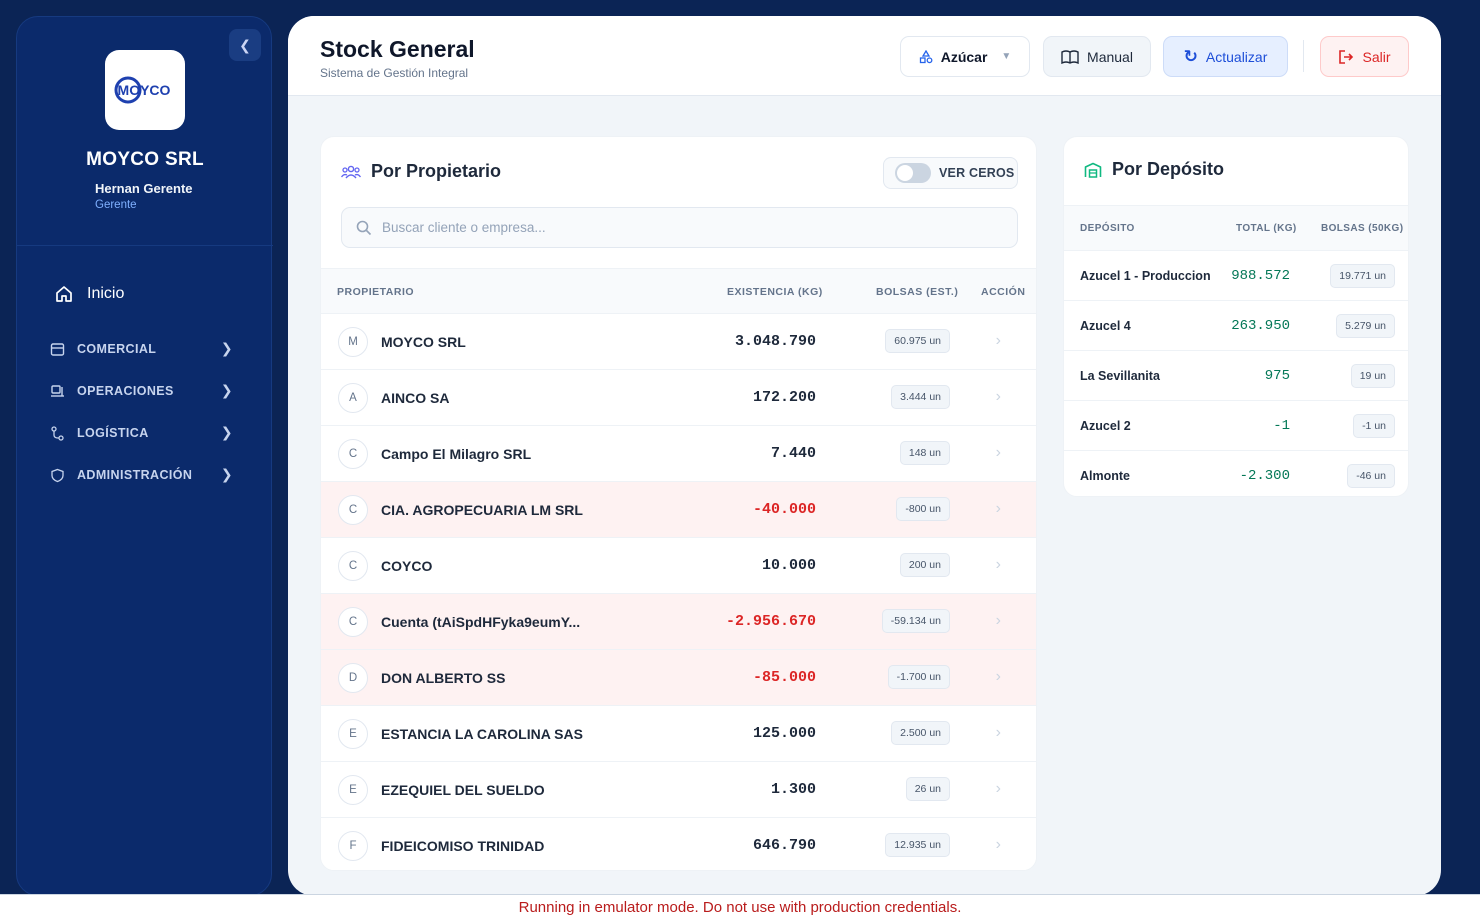 The height and width of the screenshot is (920, 1480). Describe the element at coordinates (482, 510) in the screenshot. I see `owner-name: CIA. AGROPECUARIA LM SRL` at that location.